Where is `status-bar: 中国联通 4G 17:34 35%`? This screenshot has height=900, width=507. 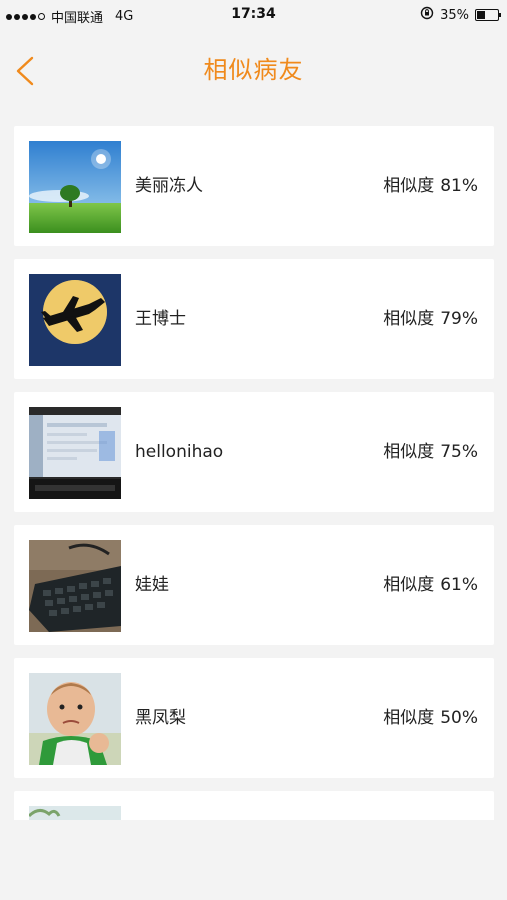
status-bar: 中国联通 4G 17:34 35% is located at coordinates (253, 15).